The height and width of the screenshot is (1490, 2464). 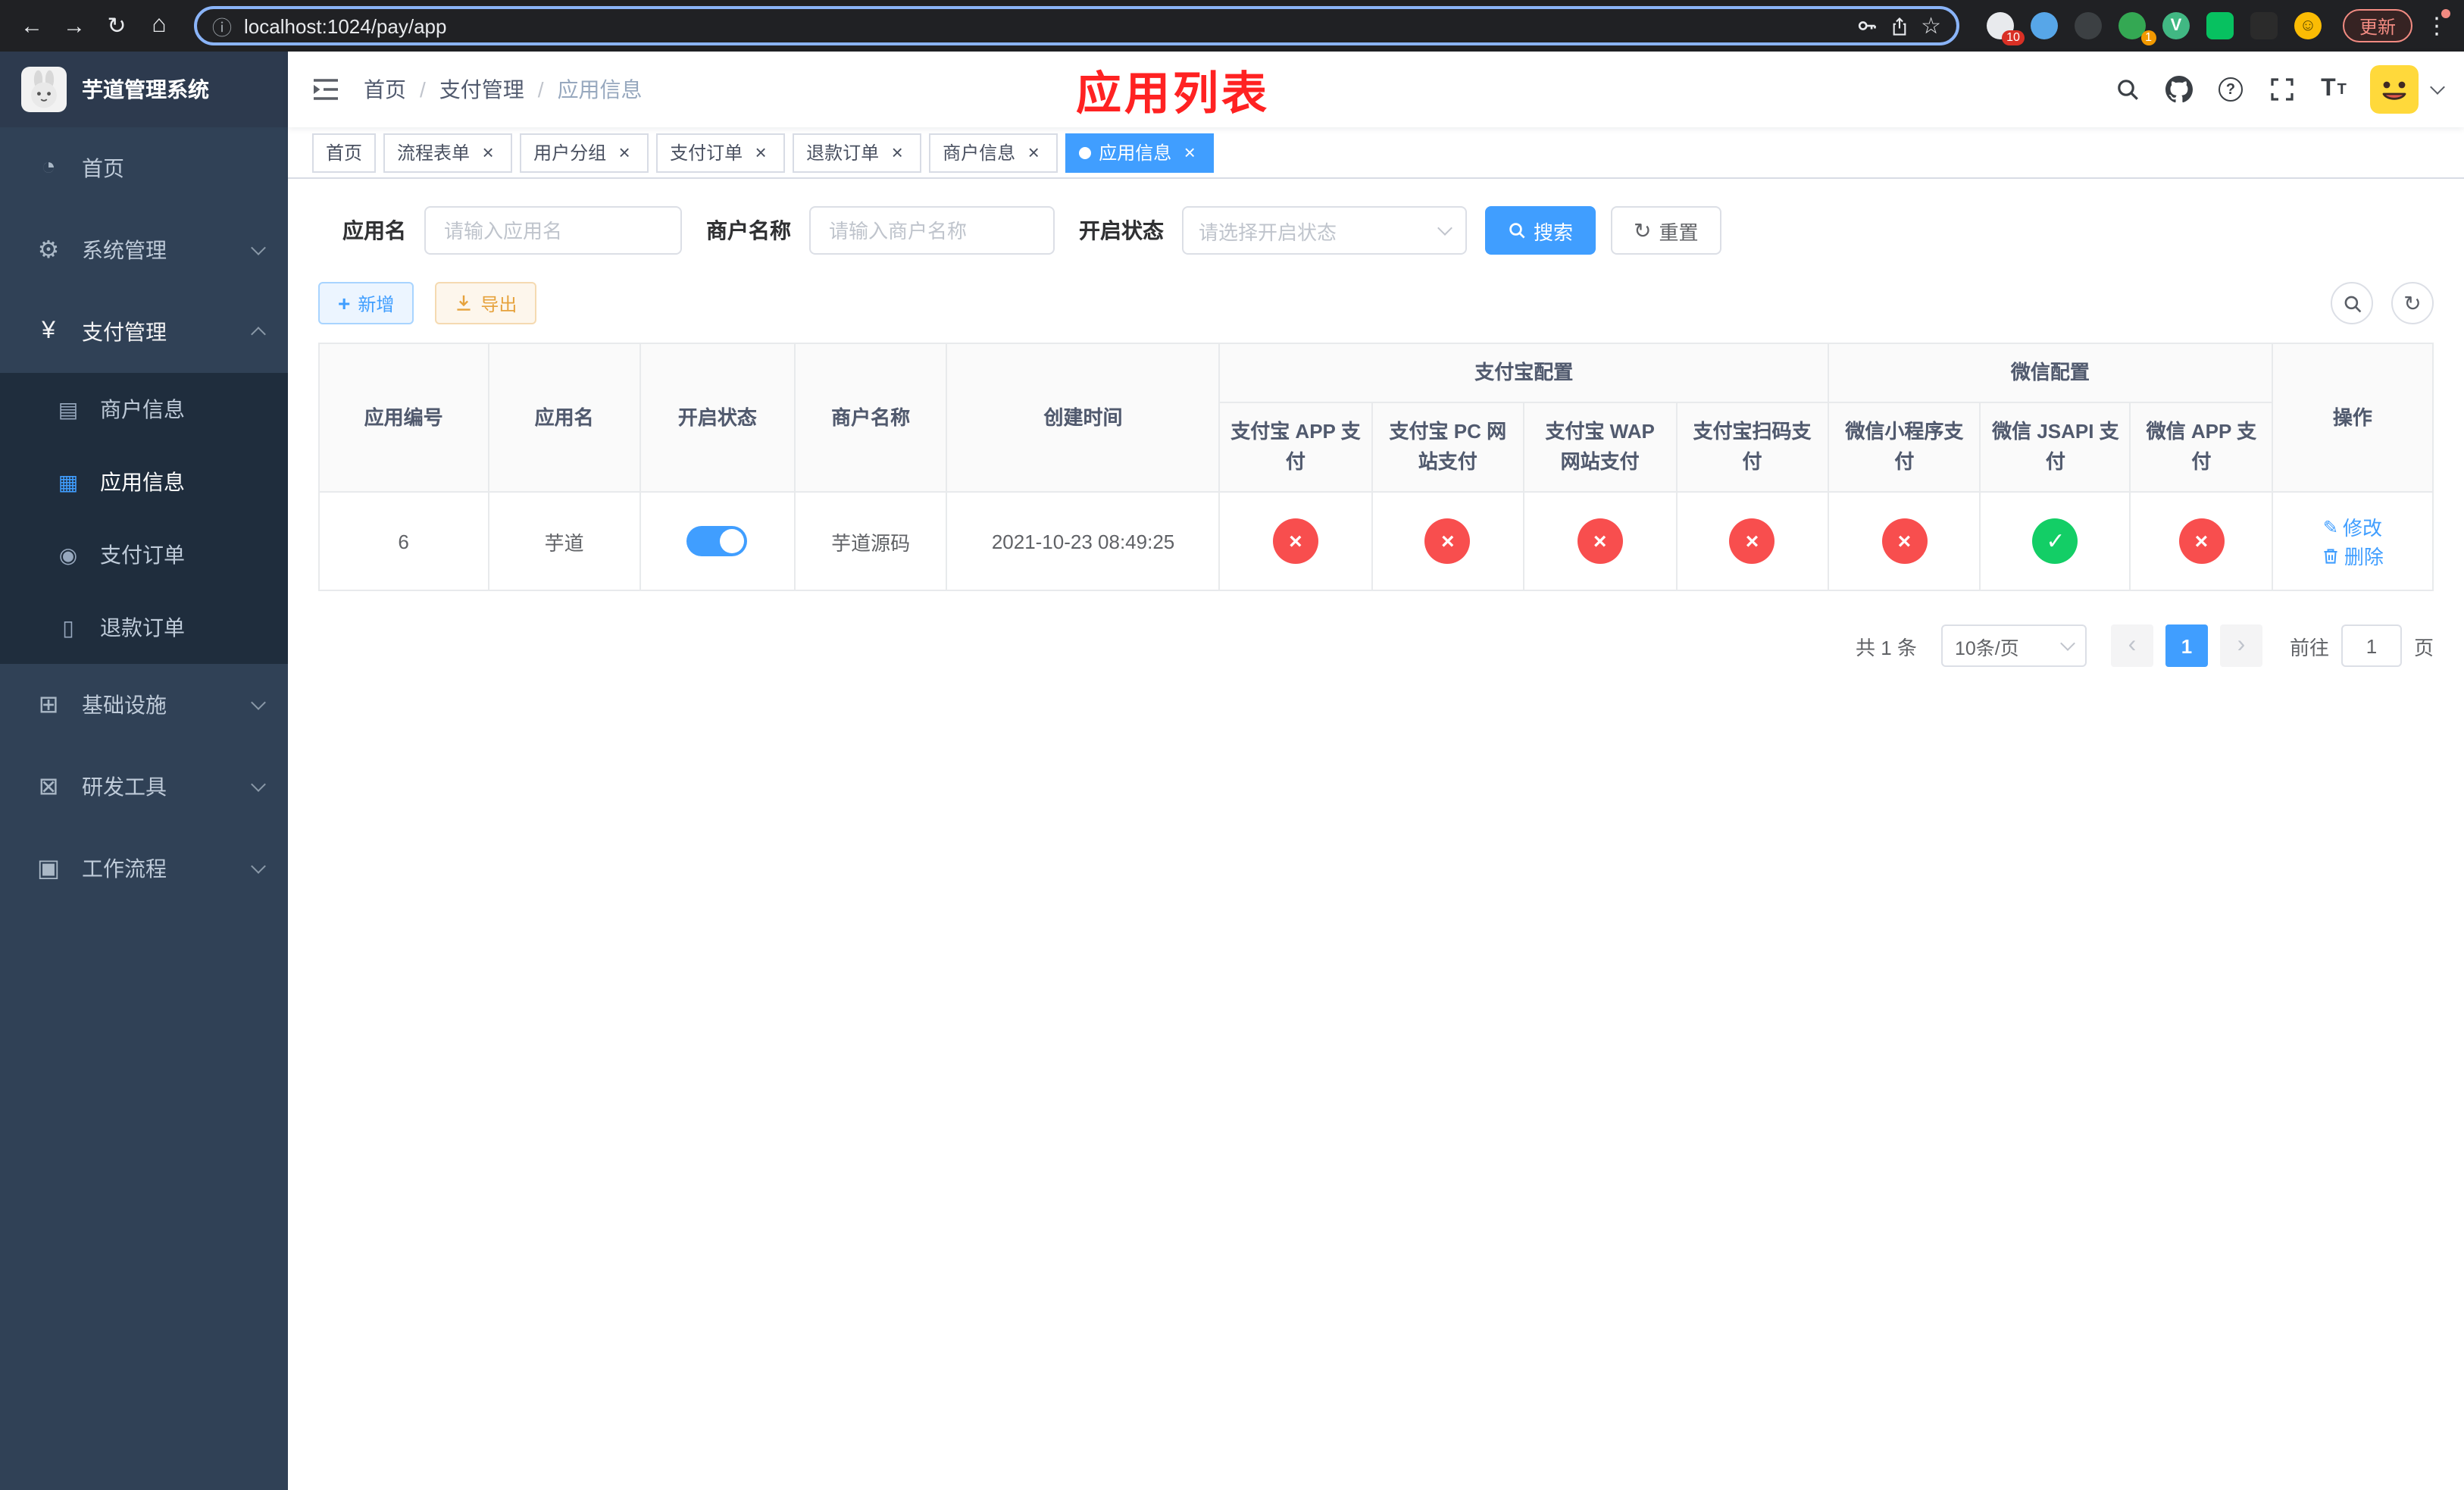 I want to click on status-select: 请选择开启状态, so click(x=1324, y=230).